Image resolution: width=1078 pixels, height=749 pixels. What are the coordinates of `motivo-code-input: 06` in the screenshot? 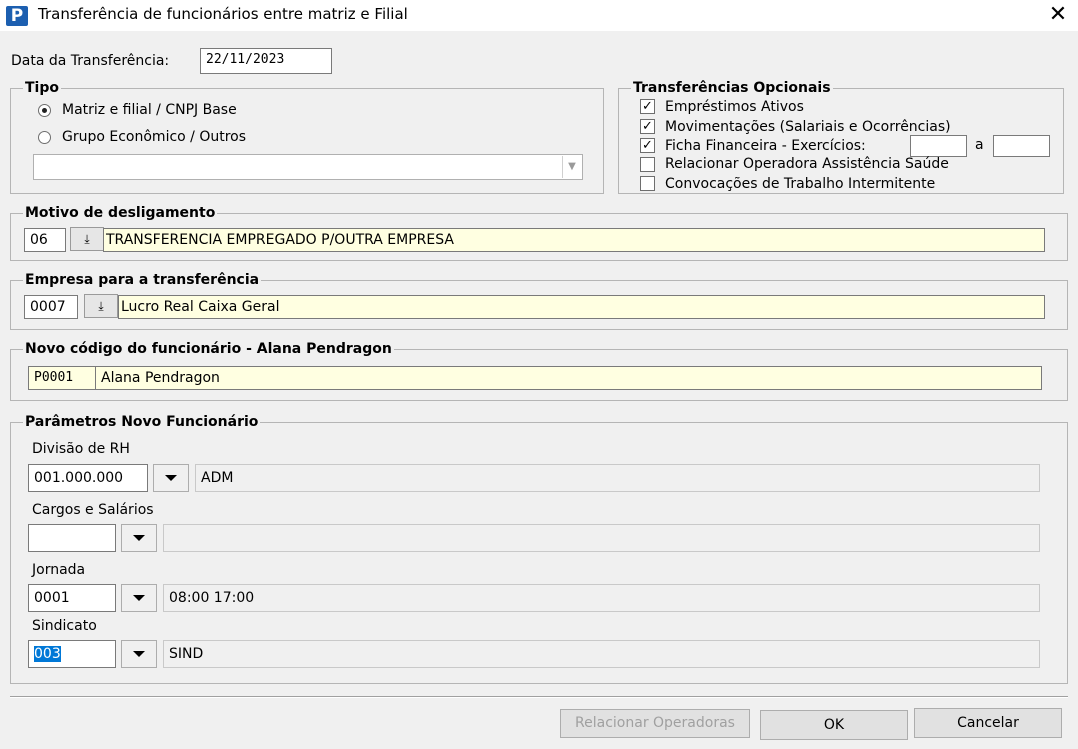 It's located at (45, 240).